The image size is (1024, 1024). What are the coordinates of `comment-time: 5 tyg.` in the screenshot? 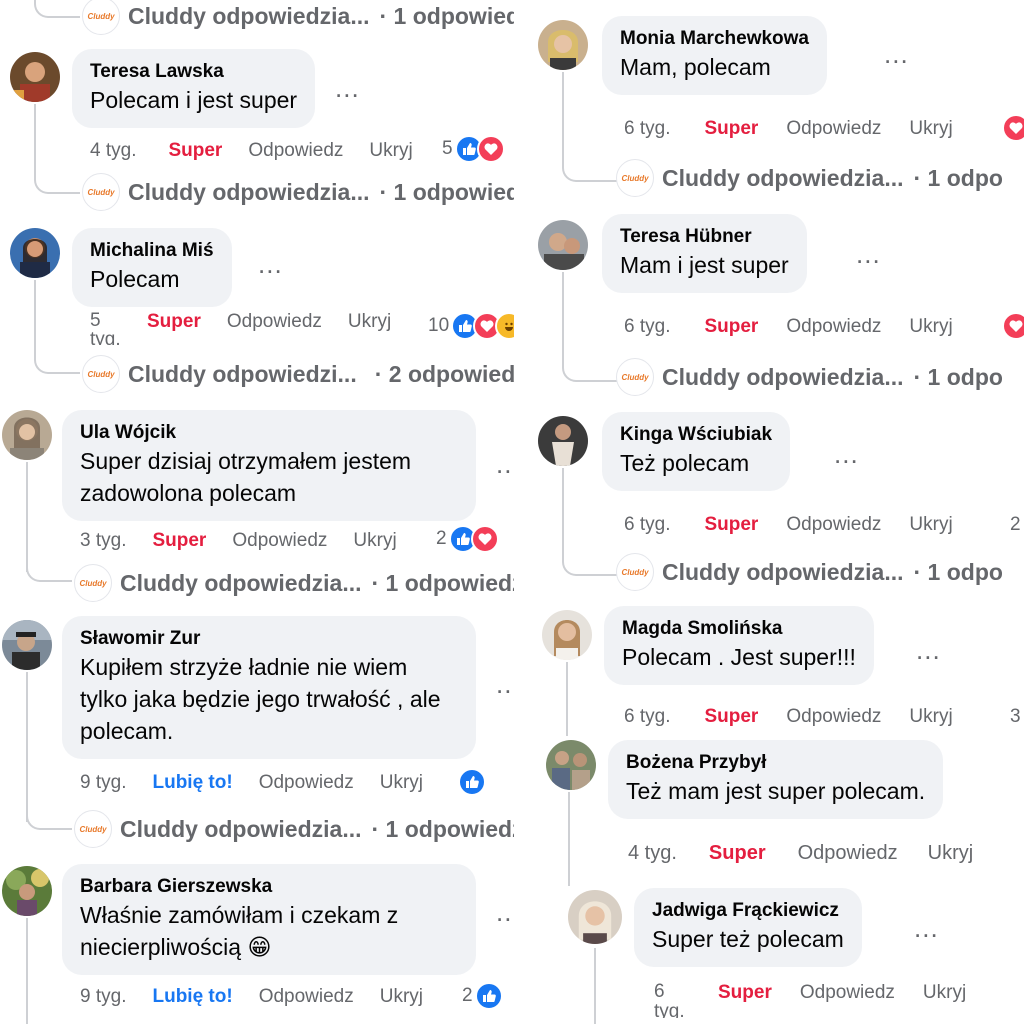 It's located at (105, 328).